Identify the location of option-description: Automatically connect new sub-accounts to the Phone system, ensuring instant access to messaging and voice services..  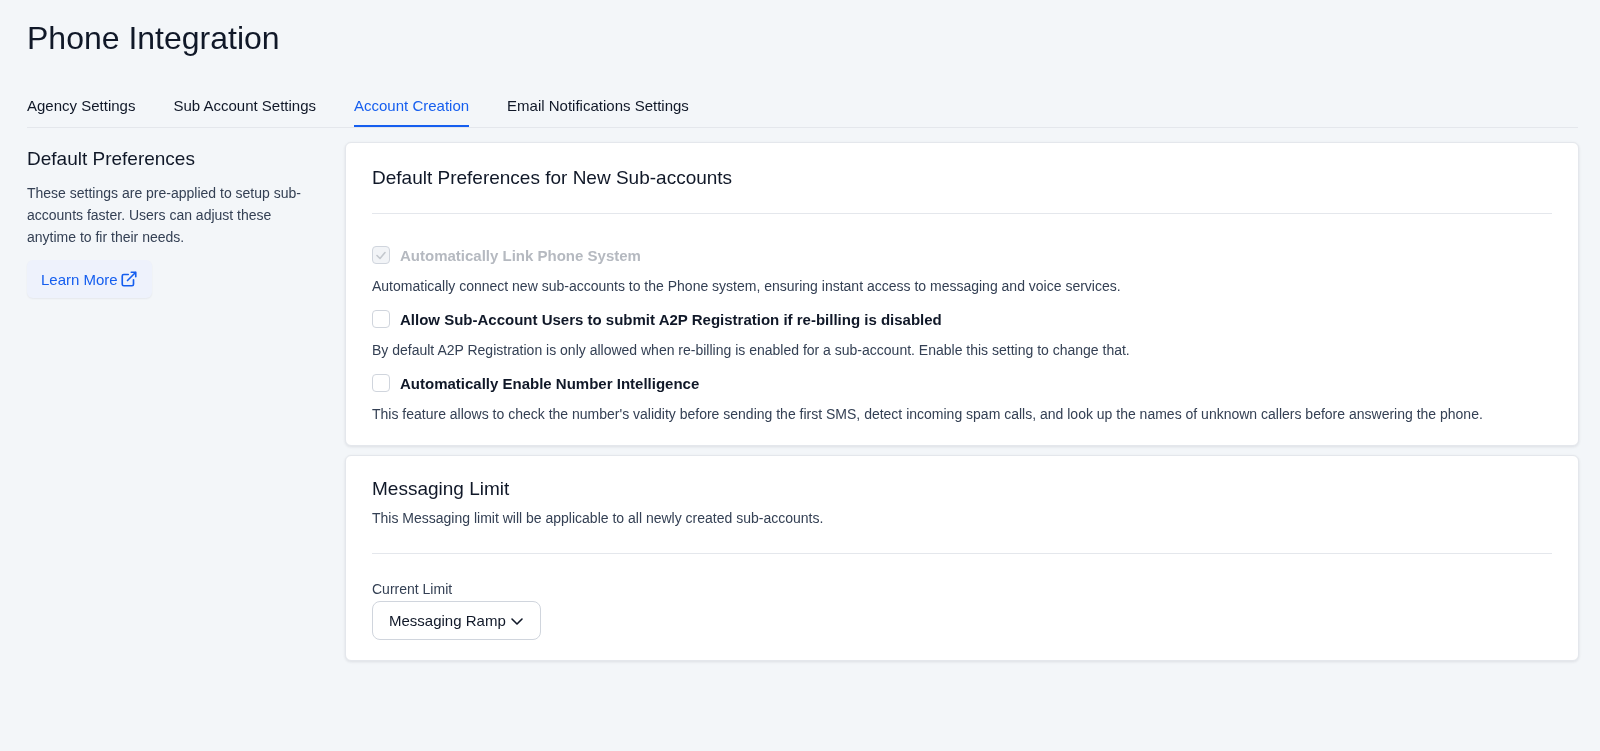
(747, 286).